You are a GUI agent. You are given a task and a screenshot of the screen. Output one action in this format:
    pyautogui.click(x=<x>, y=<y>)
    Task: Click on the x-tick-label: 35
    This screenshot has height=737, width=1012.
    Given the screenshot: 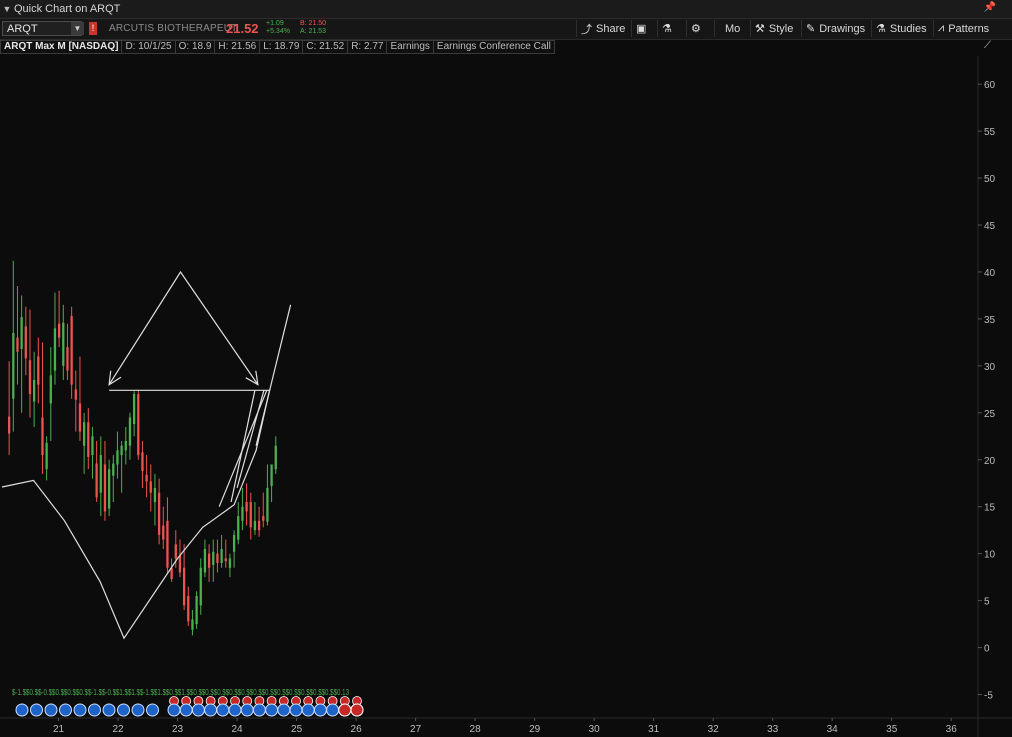 What is the action you would take?
    pyautogui.click(x=892, y=729)
    